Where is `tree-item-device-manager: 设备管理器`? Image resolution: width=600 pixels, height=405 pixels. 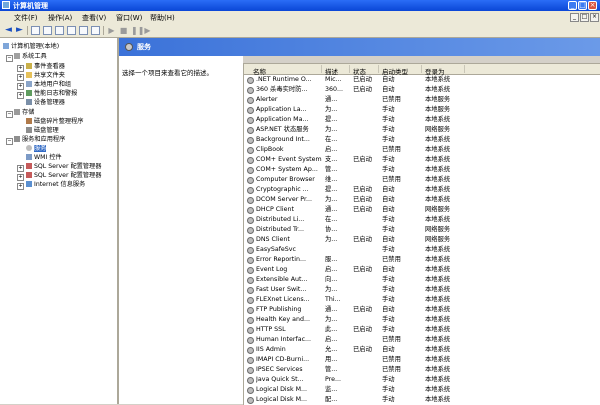 tree-item-device-manager: 设备管理器 is located at coordinates (45, 103).